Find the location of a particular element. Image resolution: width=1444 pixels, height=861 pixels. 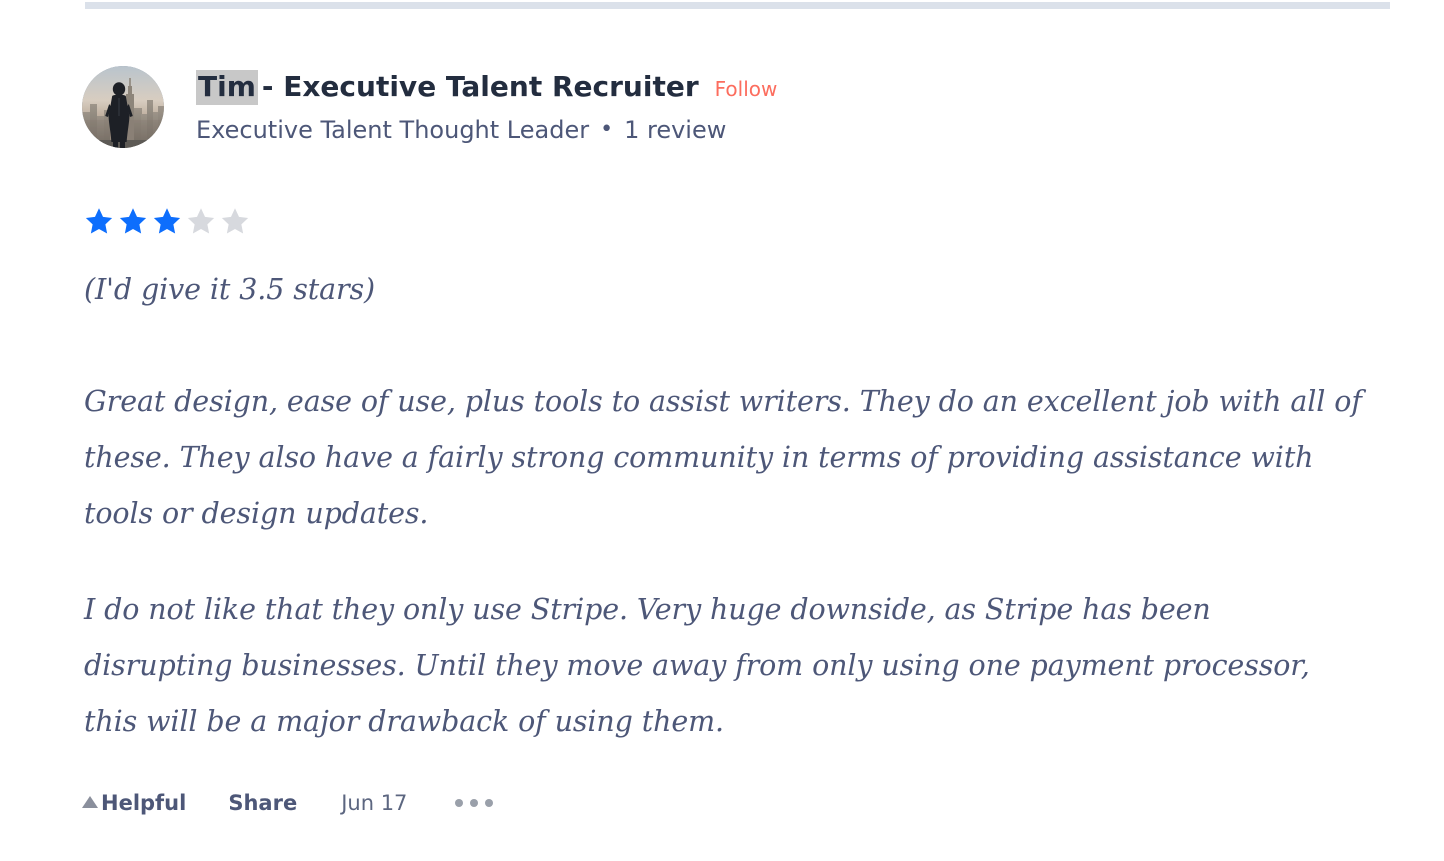

share-button: Share is located at coordinates (262, 803).